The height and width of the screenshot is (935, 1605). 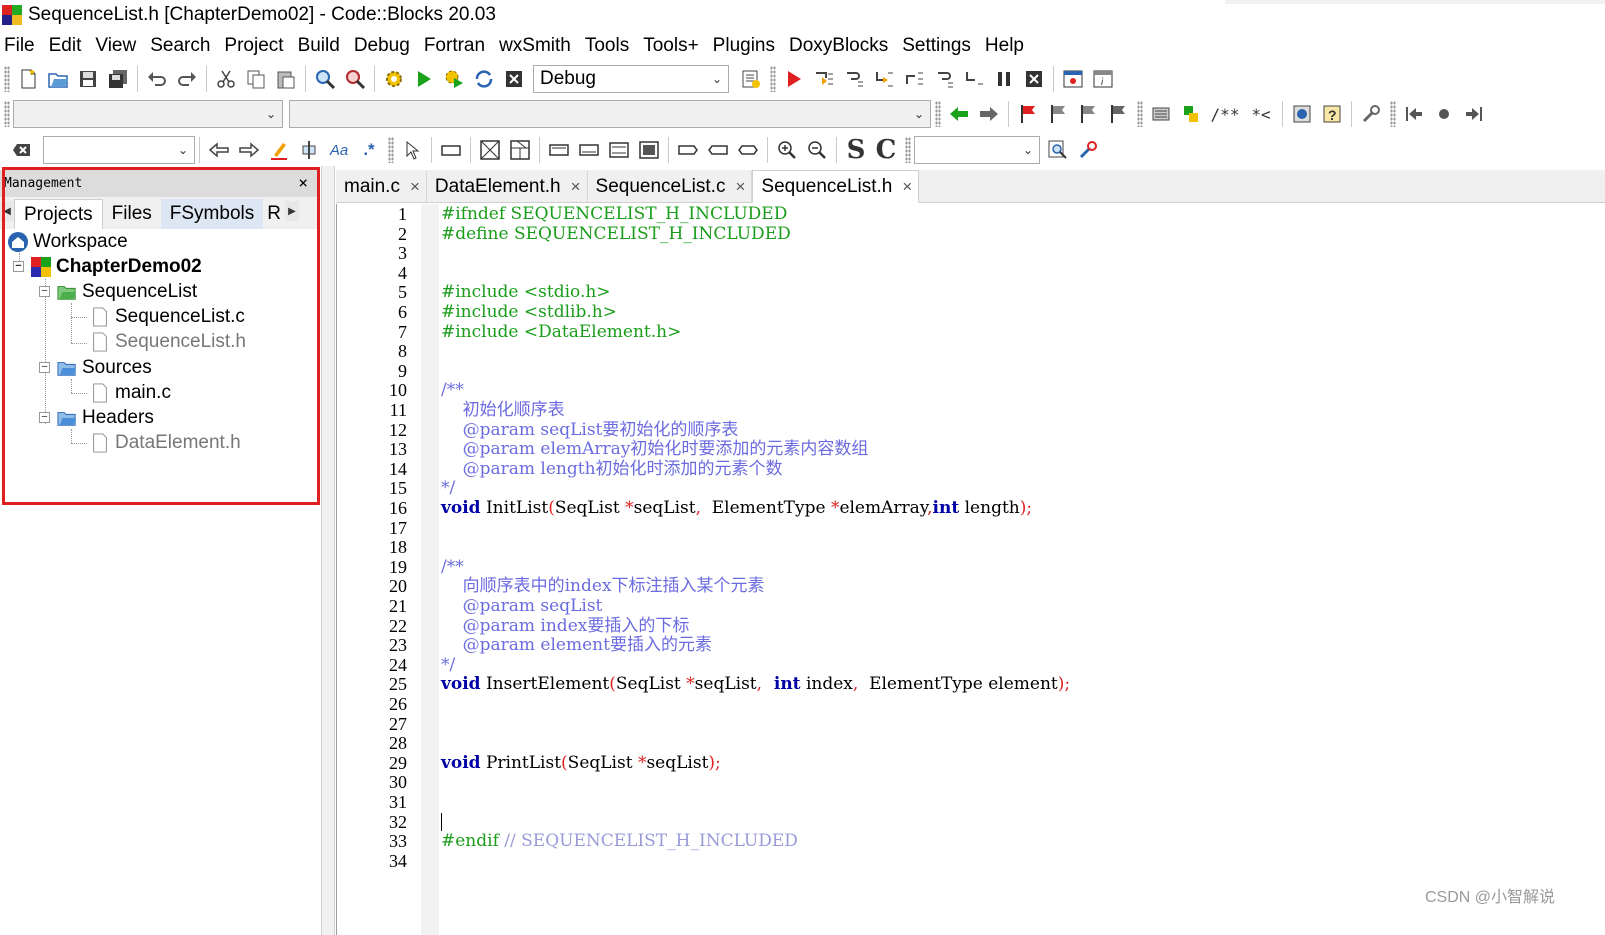 What do you see at coordinates (67, 241) in the screenshot?
I see `tree-workspace: Workspace` at bounding box center [67, 241].